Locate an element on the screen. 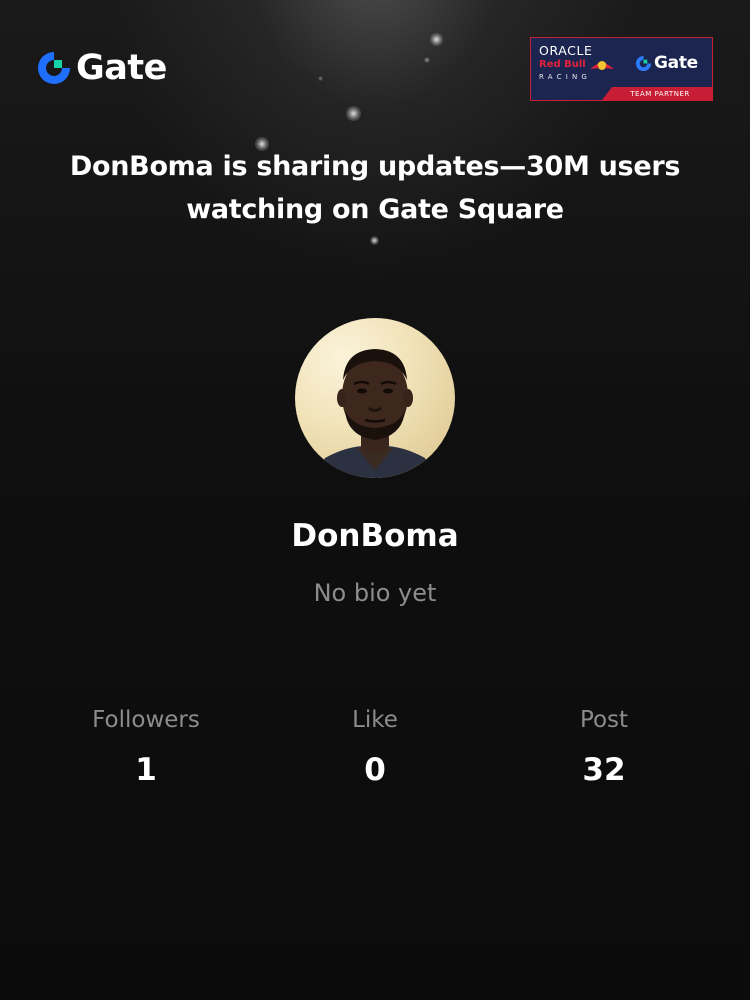 Image resolution: width=750 pixels, height=1000 pixels. redbull-text-row: Red Bull is located at coordinates (585, 65).